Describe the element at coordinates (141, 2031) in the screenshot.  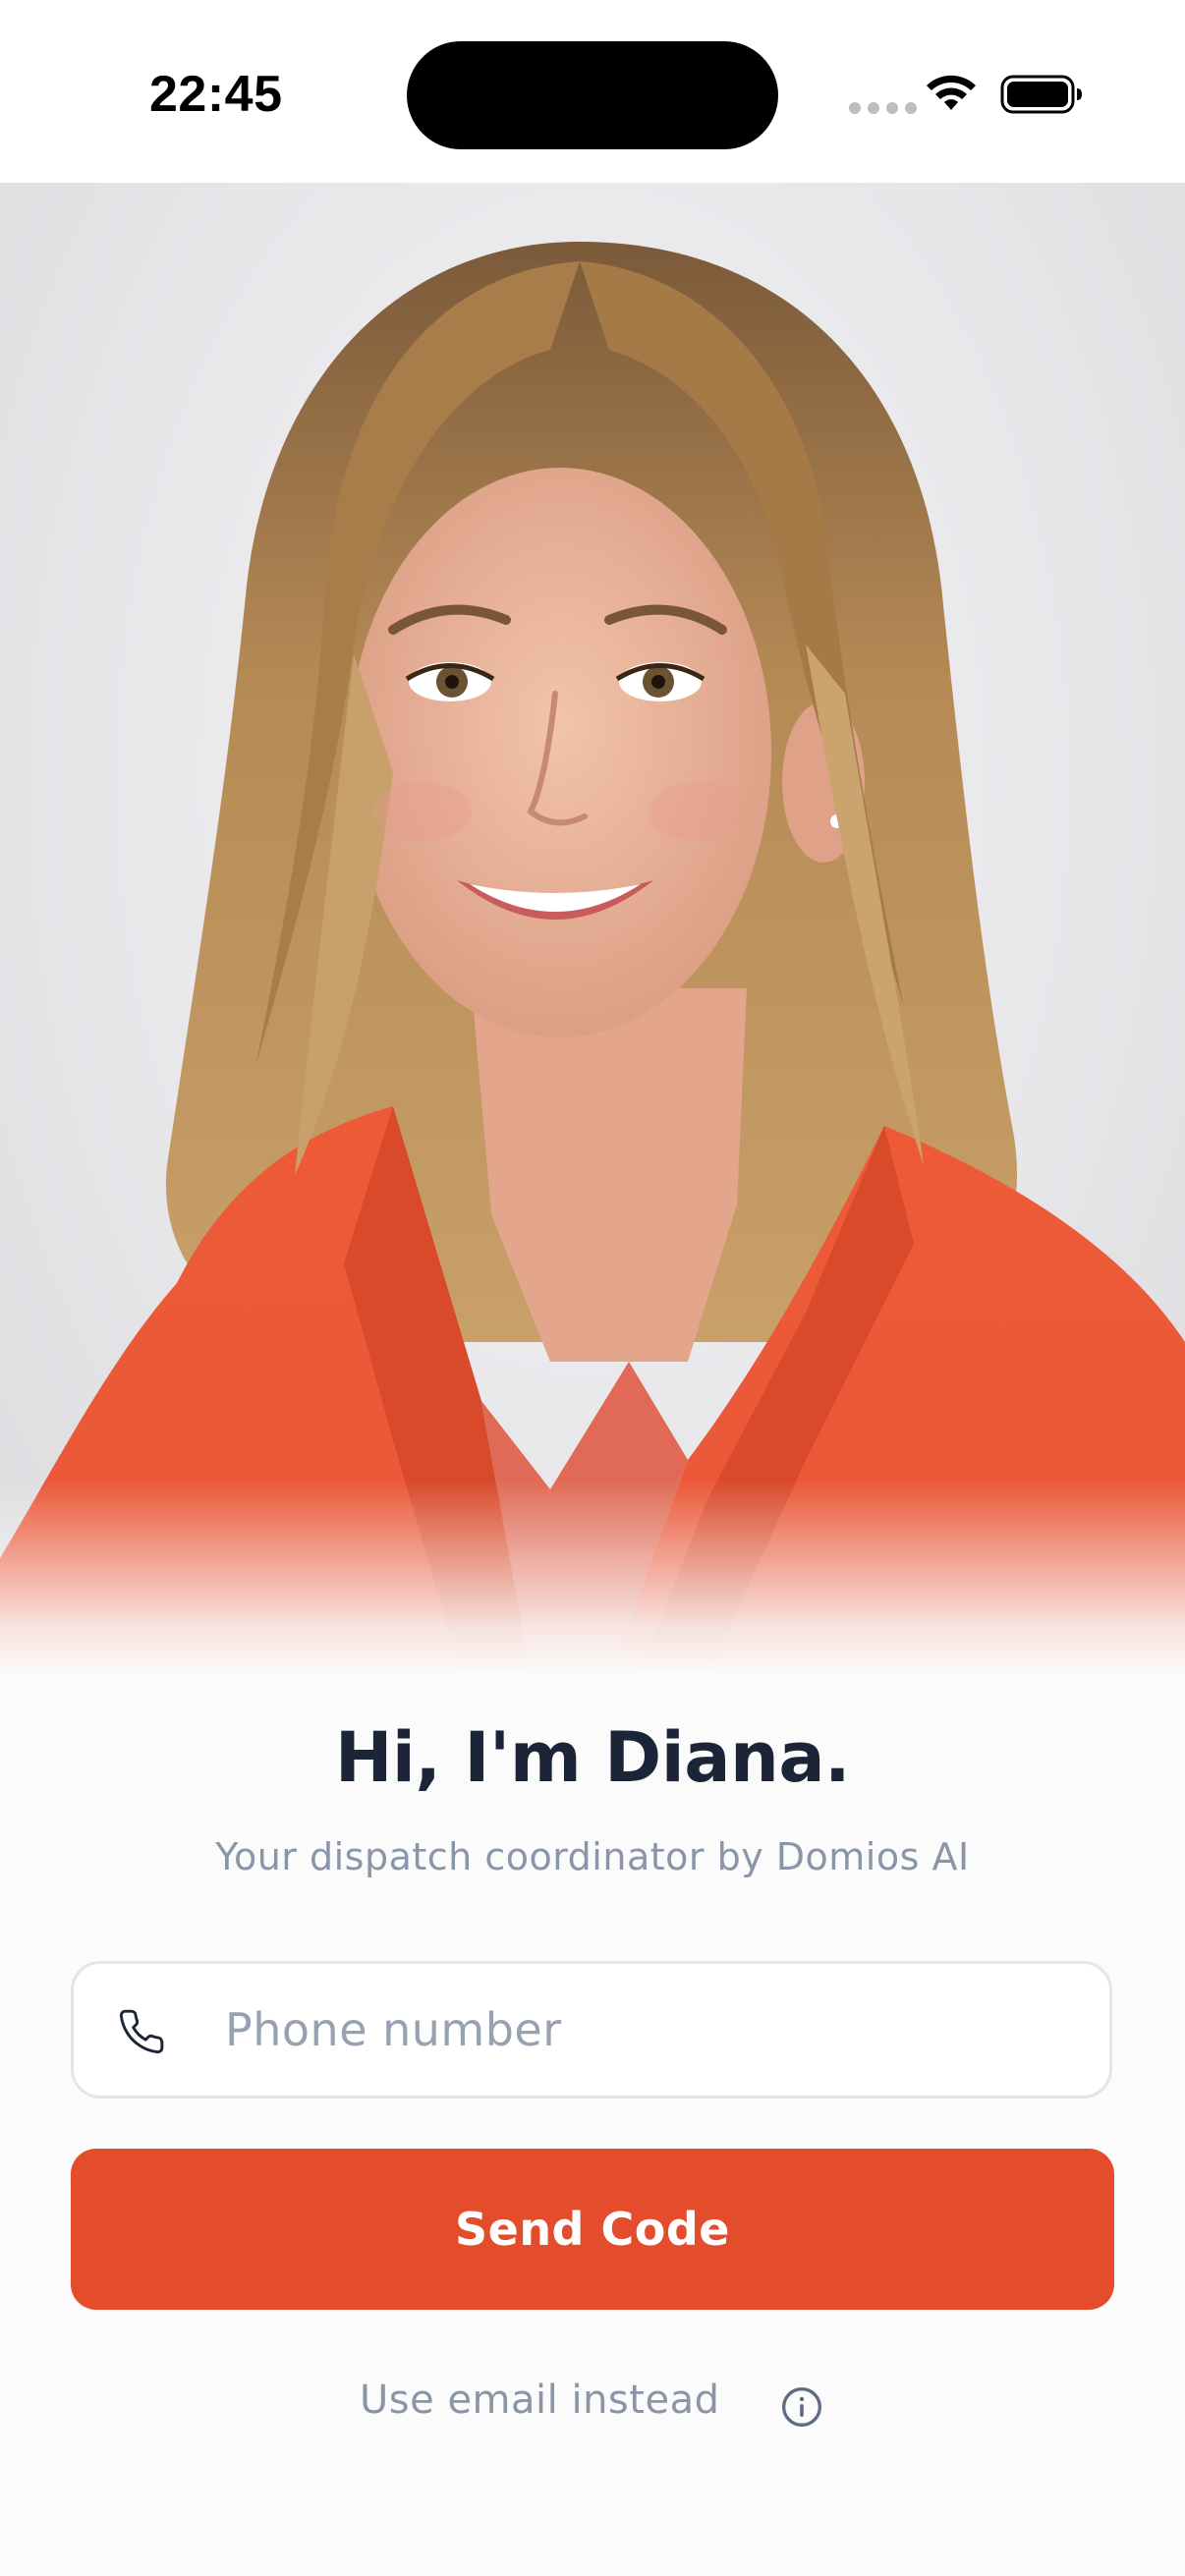
I see `phone-icon` at that location.